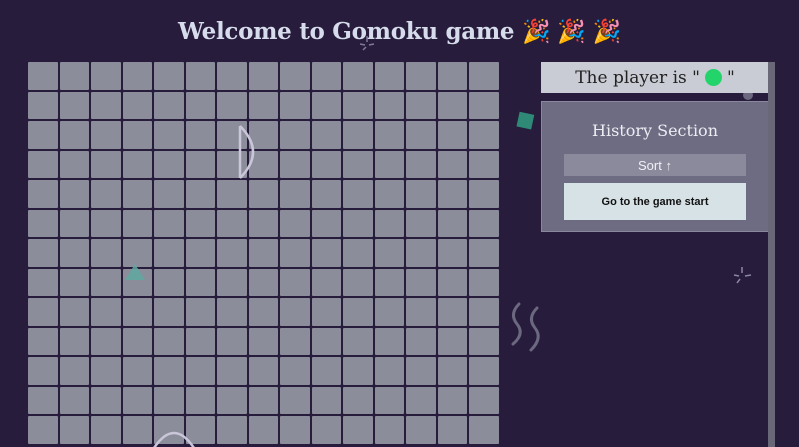  What do you see at coordinates (771, 254) in the screenshot?
I see `scrollbar` at bounding box center [771, 254].